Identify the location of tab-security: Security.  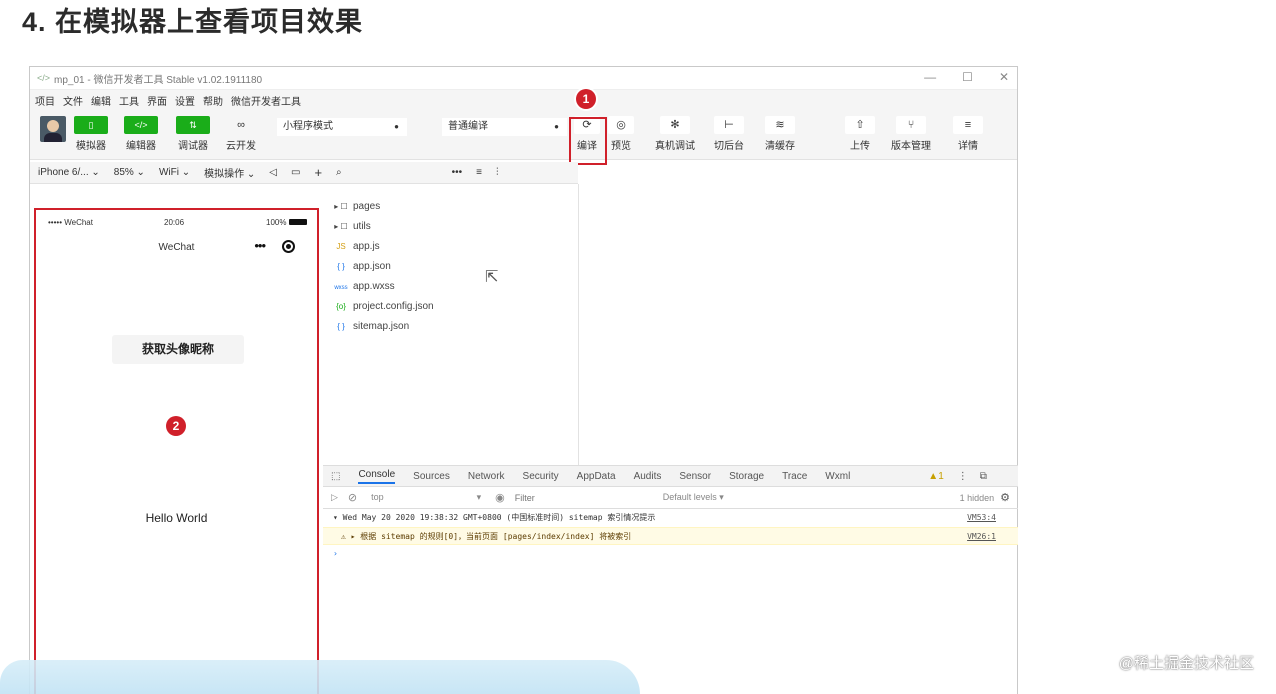
(541, 476).